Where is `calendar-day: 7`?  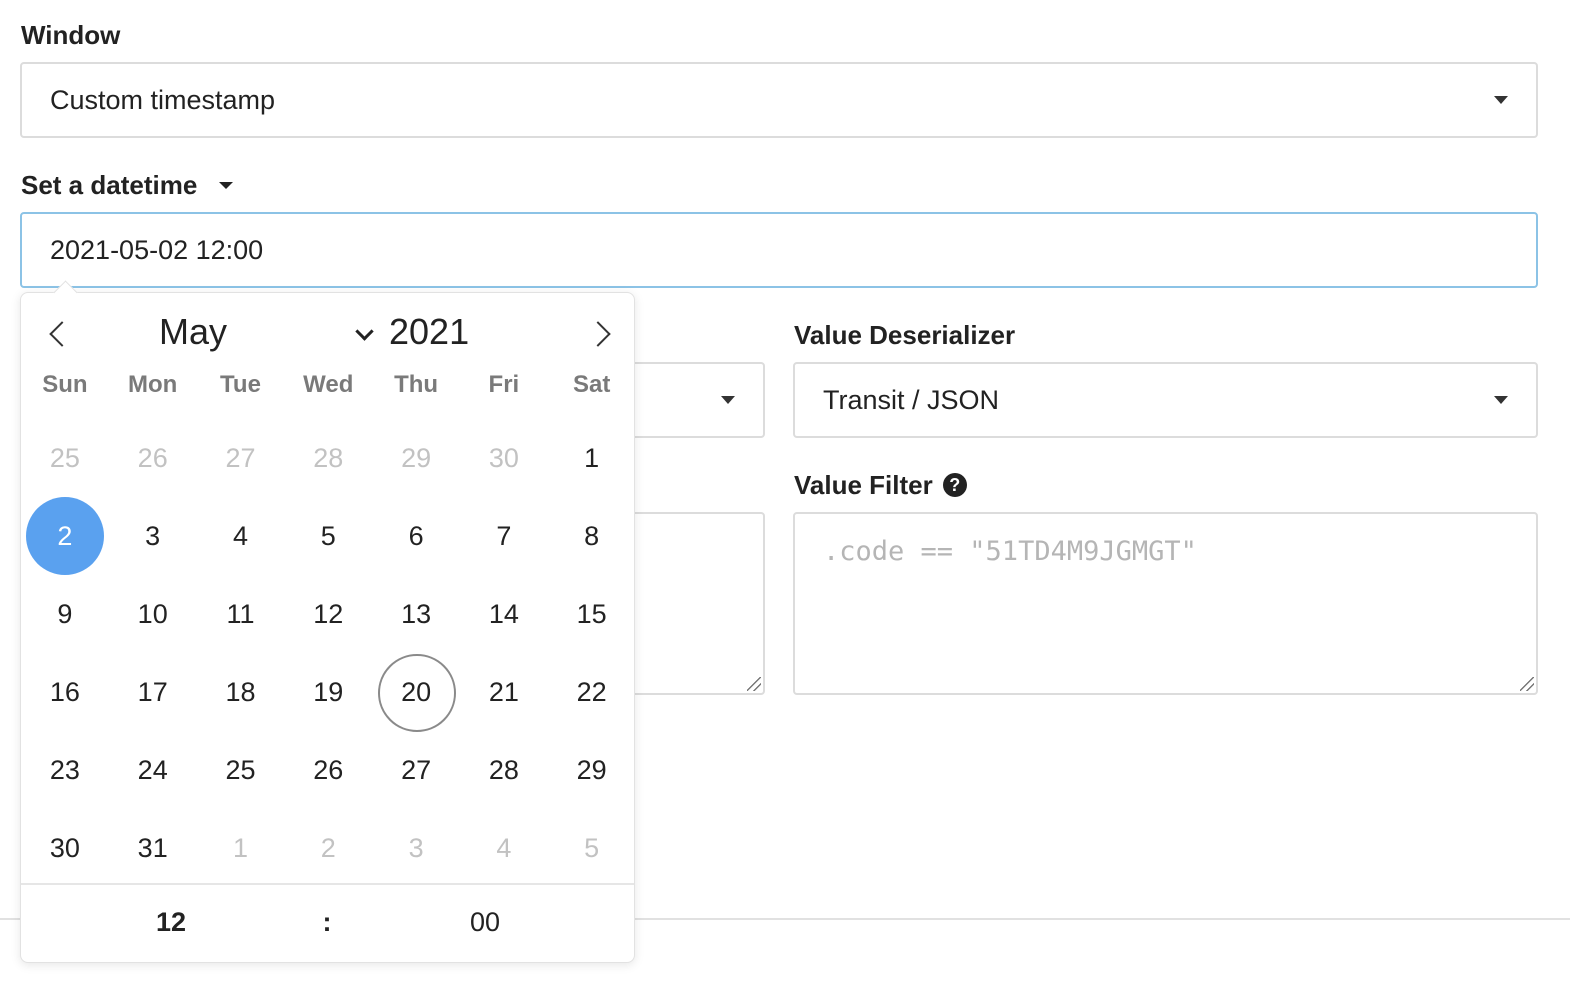
calendar-day: 7 is located at coordinates (504, 536).